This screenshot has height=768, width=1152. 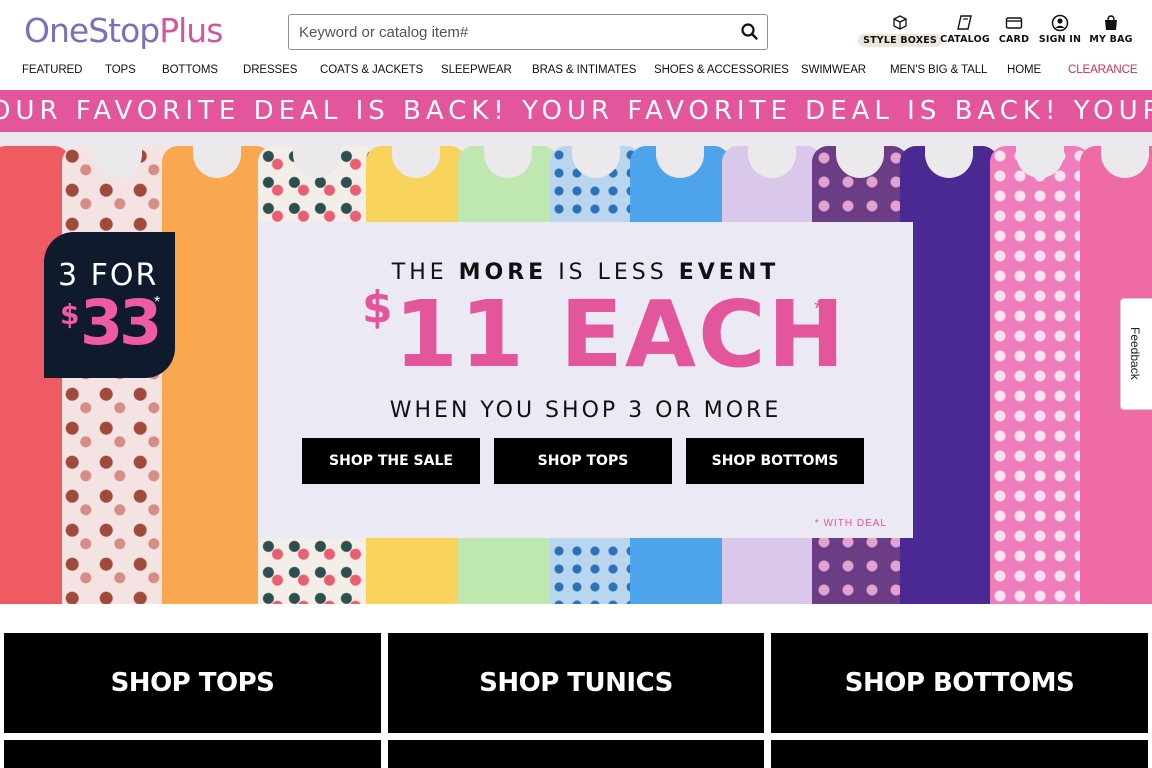 I want to click on style-boxes-label: STYLE BOXES, so click(x=900, y=40).